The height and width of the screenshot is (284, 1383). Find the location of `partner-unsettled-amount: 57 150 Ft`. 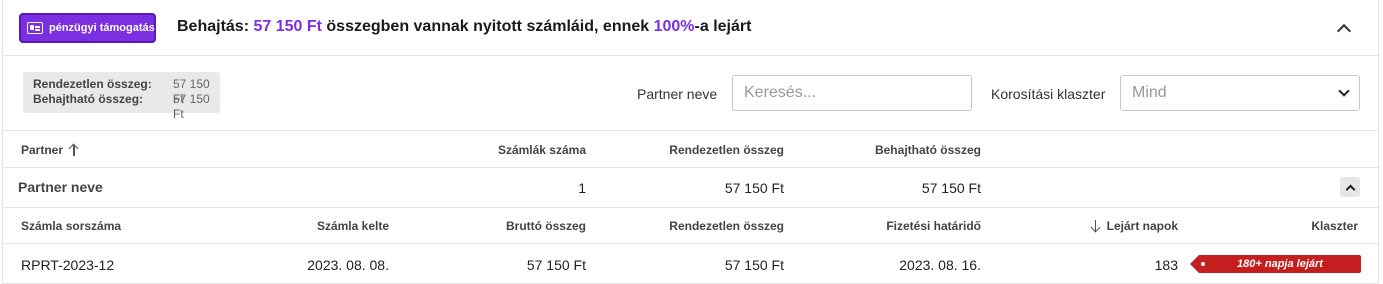

partner-unsettled-amount: 57 150 Ft is located at coordinates (754, 188).